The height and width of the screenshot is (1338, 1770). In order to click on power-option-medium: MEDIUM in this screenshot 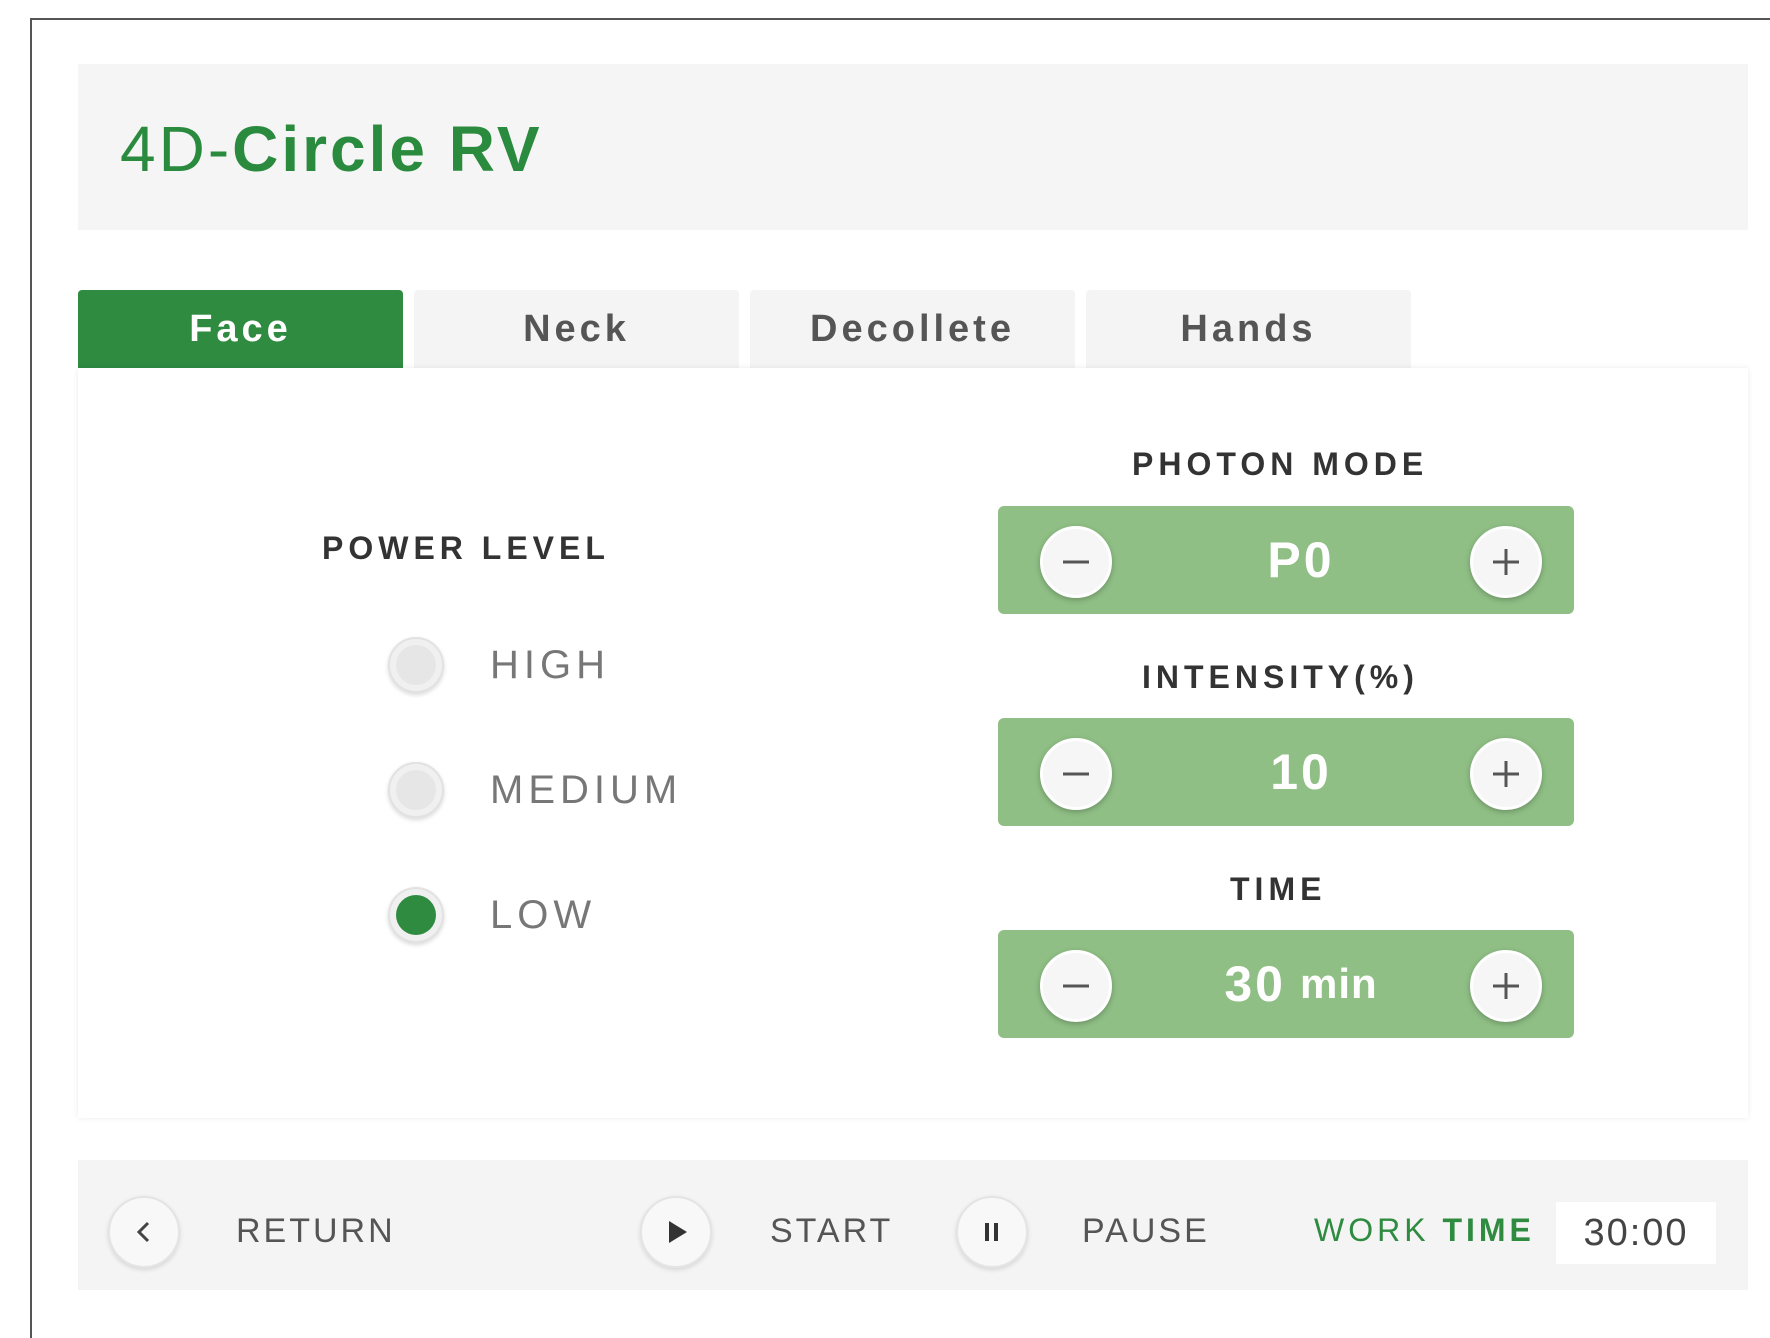, I will do `click(535, 790)`.